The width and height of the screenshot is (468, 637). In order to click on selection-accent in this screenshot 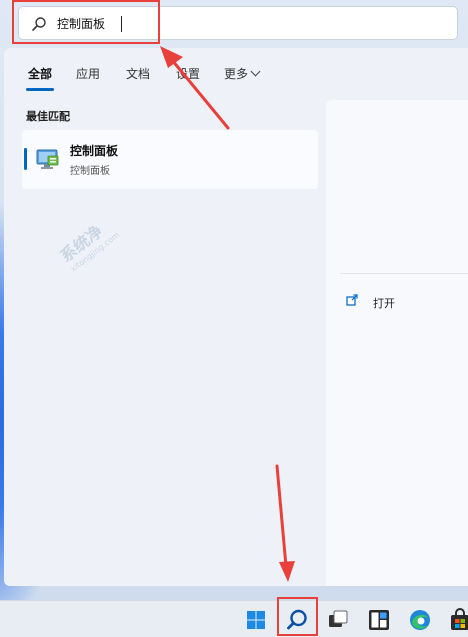, I will do `click(25, 159)`.